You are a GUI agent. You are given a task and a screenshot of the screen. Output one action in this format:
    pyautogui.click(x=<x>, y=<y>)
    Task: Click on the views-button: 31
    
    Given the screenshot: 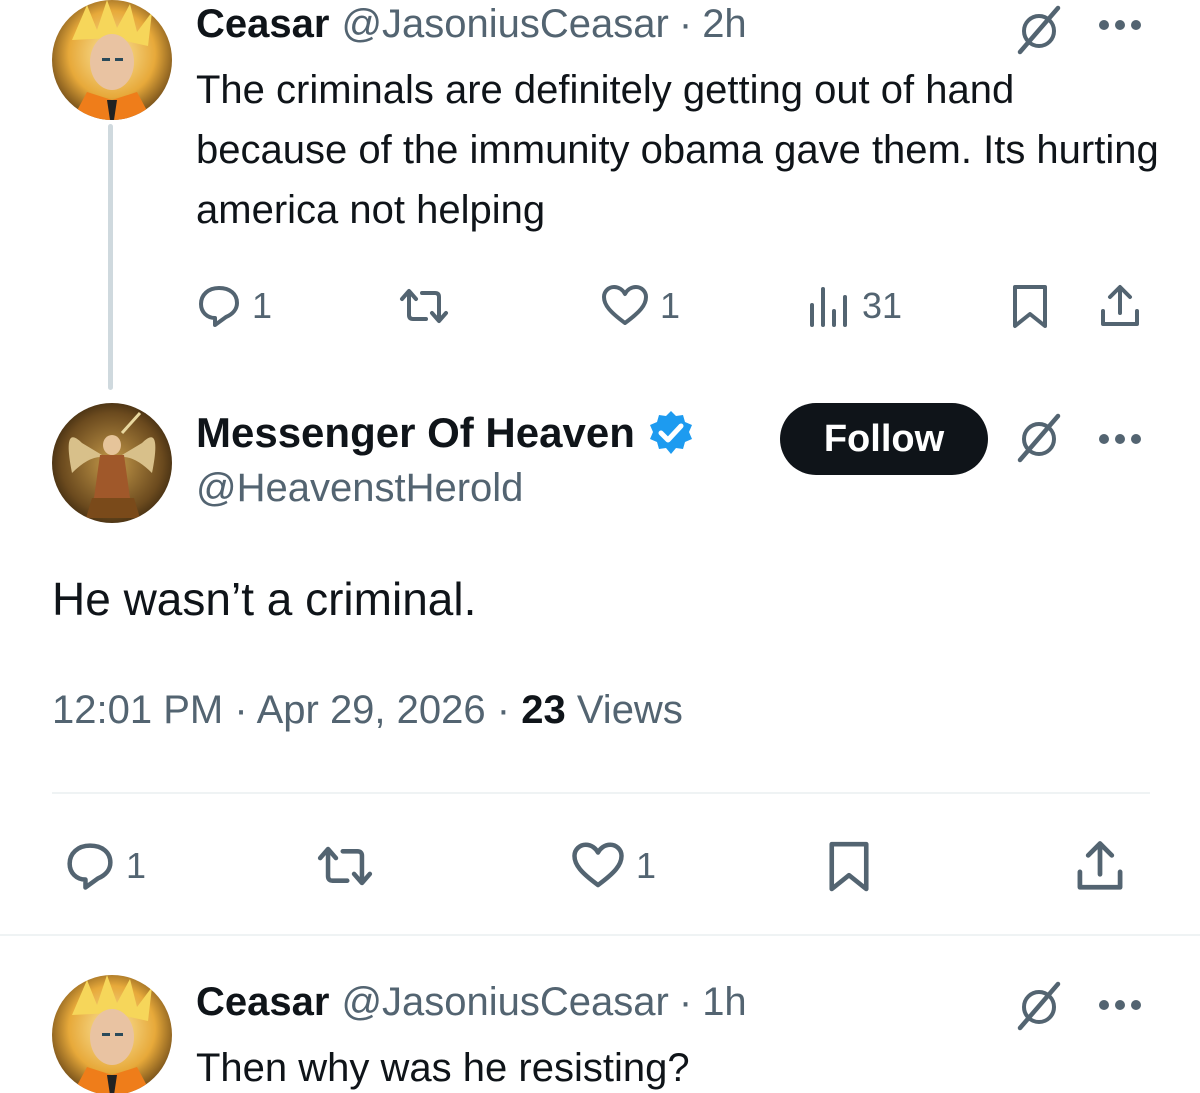 What is the action you would take?
    pyautogui.click(x=854, y=306)
    